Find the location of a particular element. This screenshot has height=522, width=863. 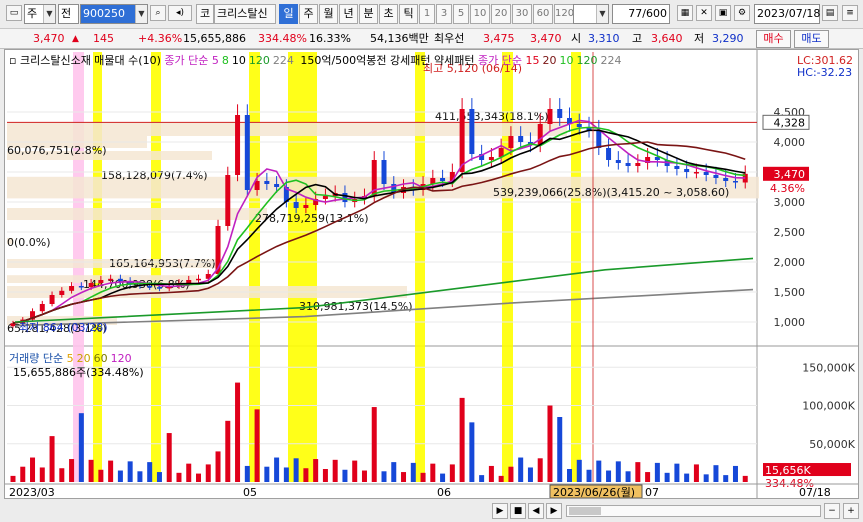

count-value: 77 is located at coordinates (635, 13).